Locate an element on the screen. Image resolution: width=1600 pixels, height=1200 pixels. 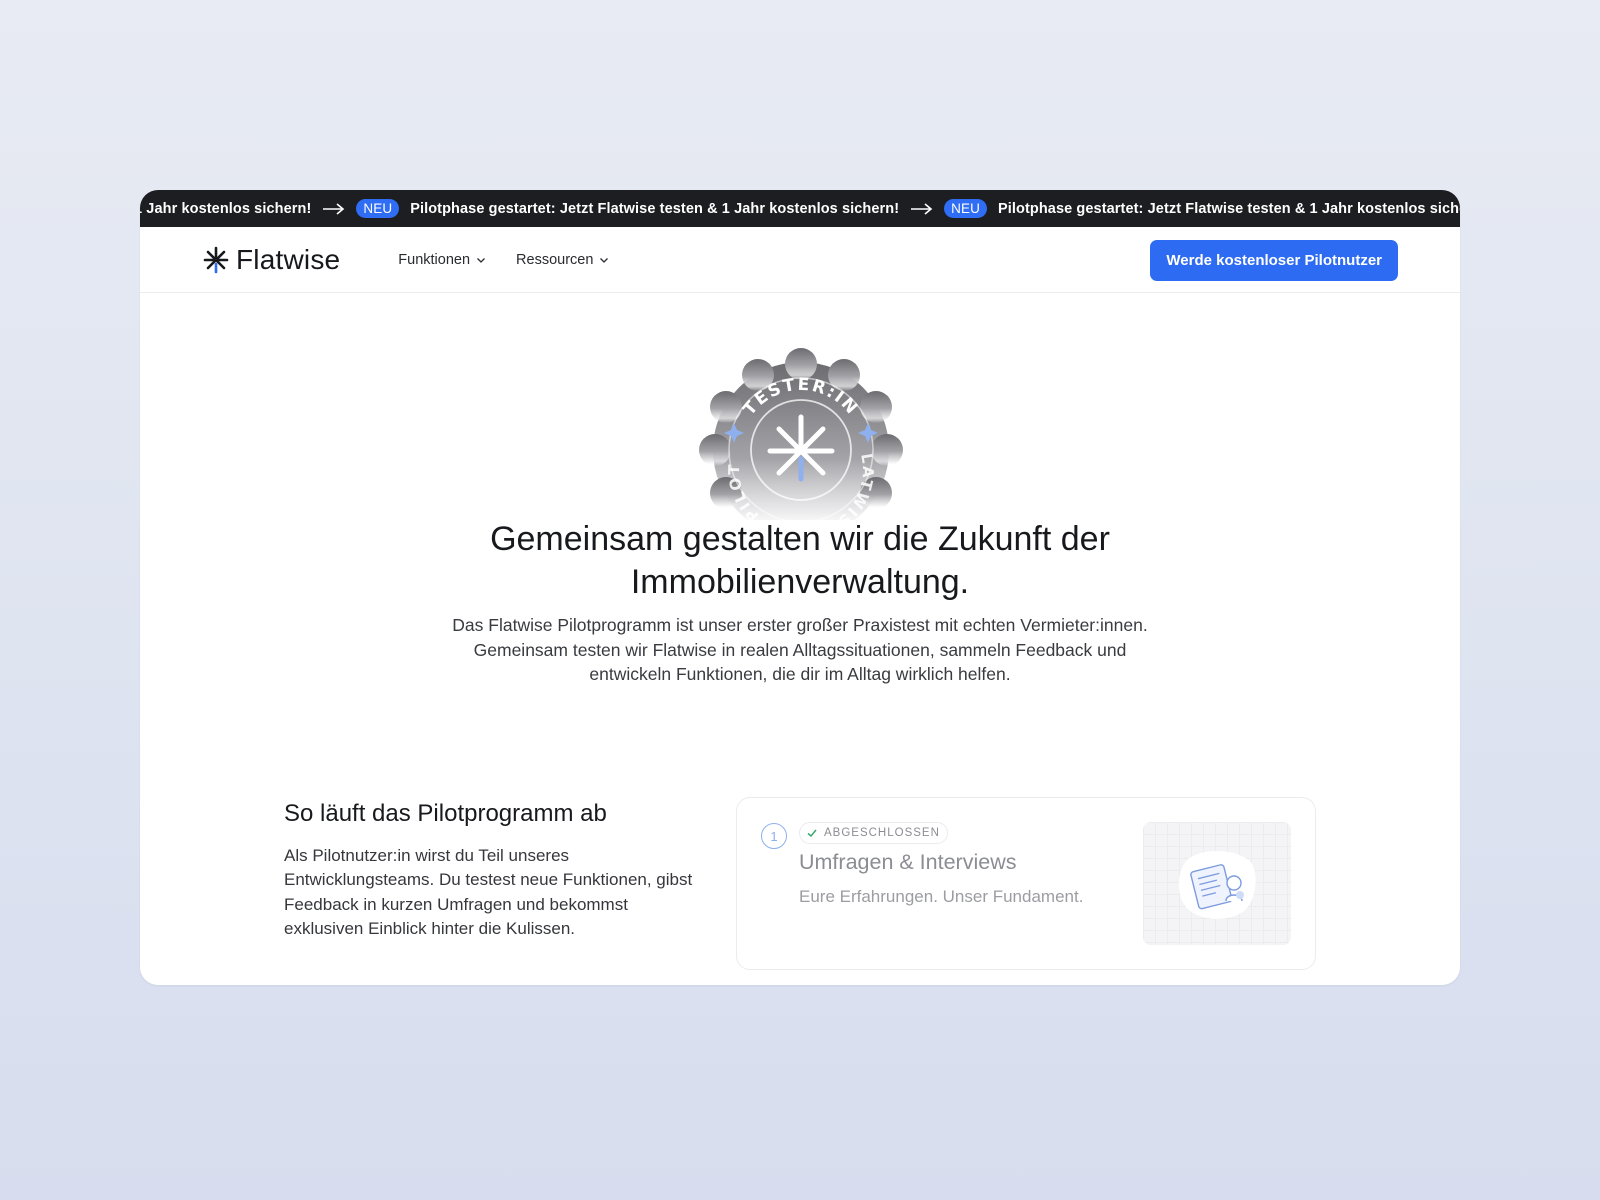
tester-seal-icon: TESTER:IN PILOT FLATWISE is located at coordinates (796, 434).